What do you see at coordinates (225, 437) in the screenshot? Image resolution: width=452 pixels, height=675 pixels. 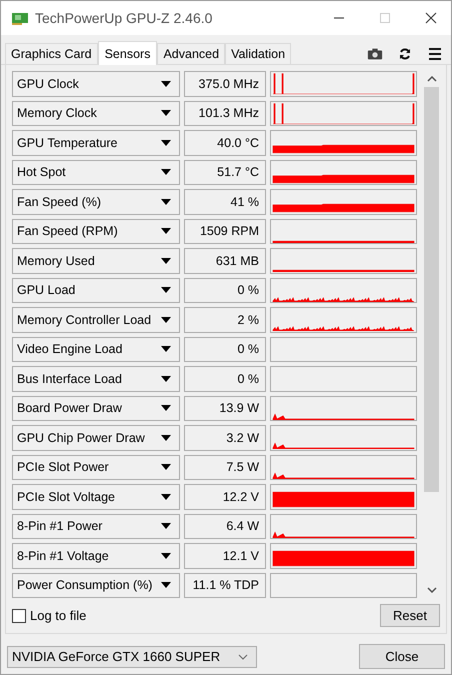 I see `sensor-value: 3.2 W` at bounding box center [225, 437].